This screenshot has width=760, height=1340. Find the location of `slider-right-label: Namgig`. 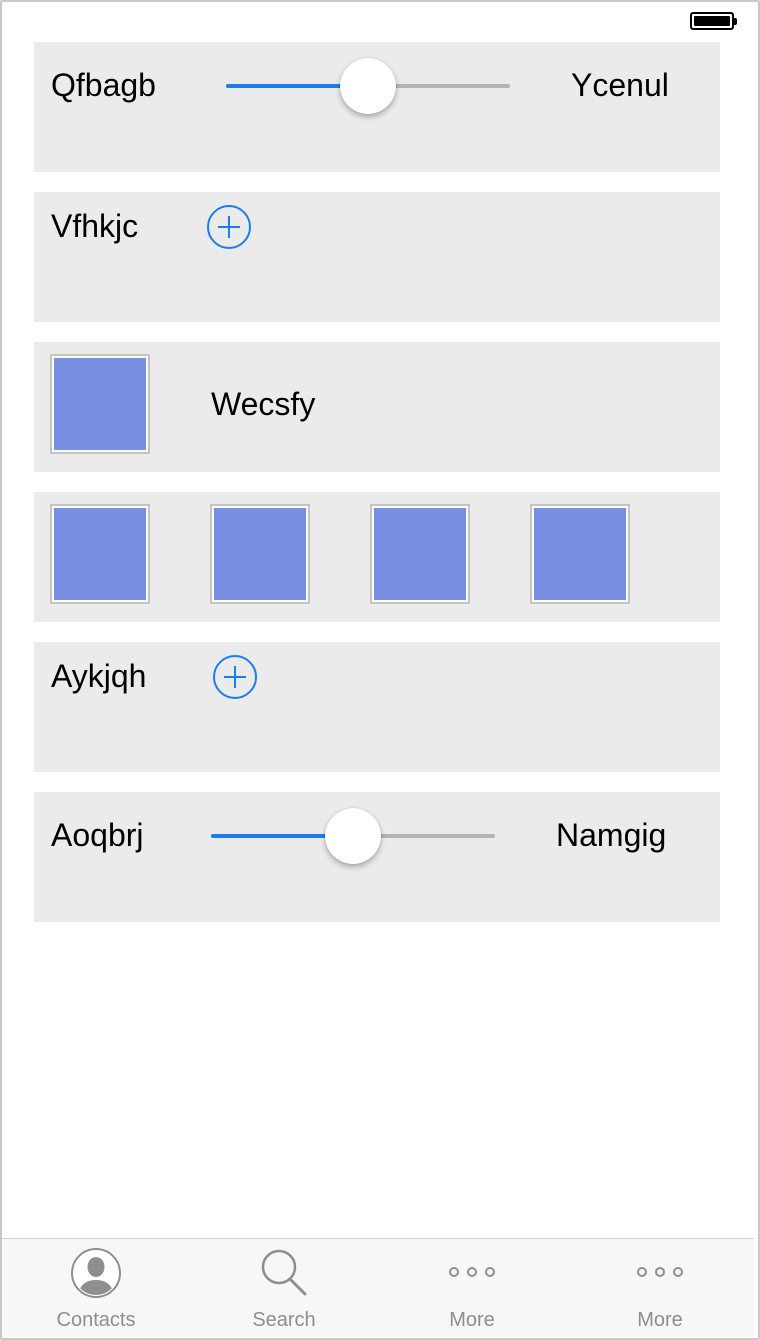

slider-right-label: Namgig is located at coordinates (611, 835).